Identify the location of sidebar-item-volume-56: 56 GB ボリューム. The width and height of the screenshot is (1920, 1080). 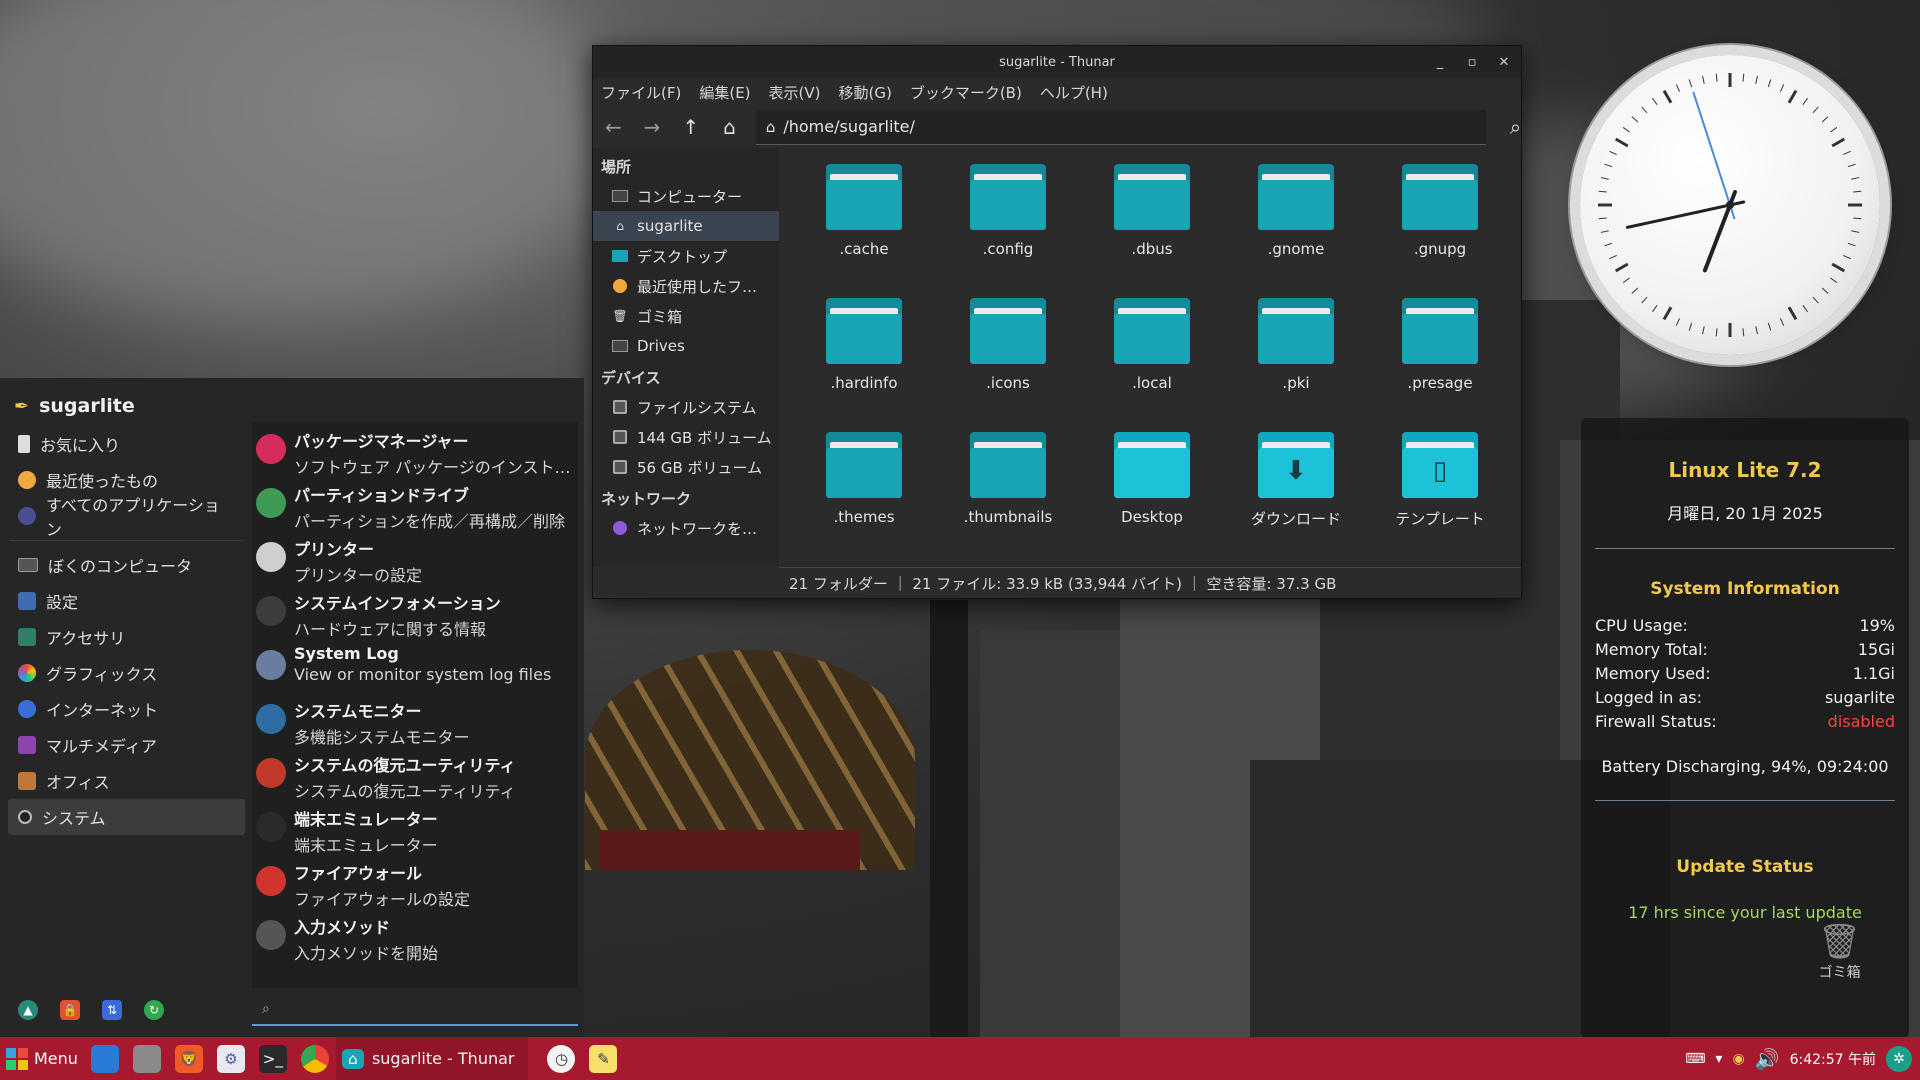
(686, 467).